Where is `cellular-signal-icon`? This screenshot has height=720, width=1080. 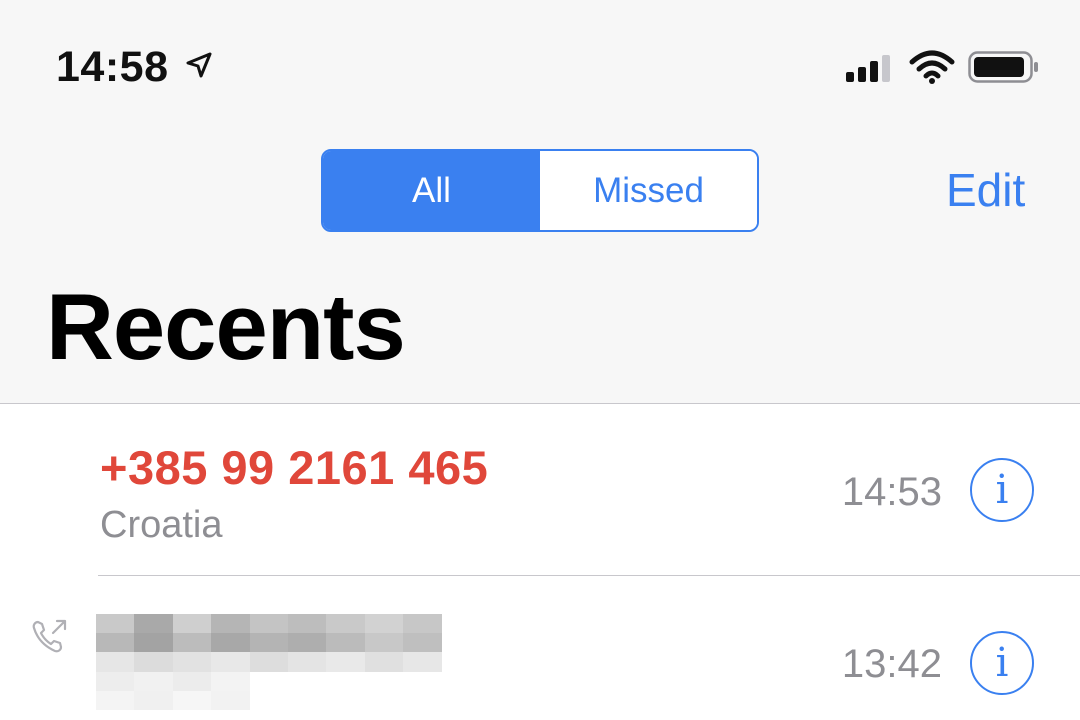
cellular-signal-icon is located at coordinates (868, 68).